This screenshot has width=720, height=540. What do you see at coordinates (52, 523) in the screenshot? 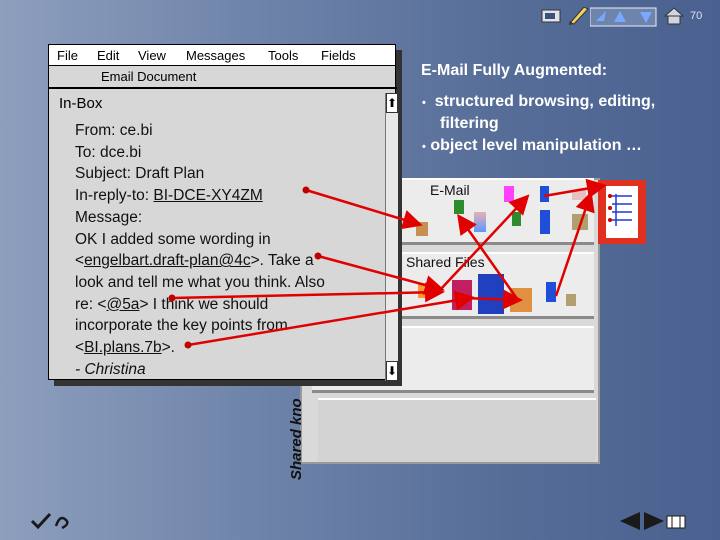
I see `checkmark-icon` at bounding box center [52, 523].